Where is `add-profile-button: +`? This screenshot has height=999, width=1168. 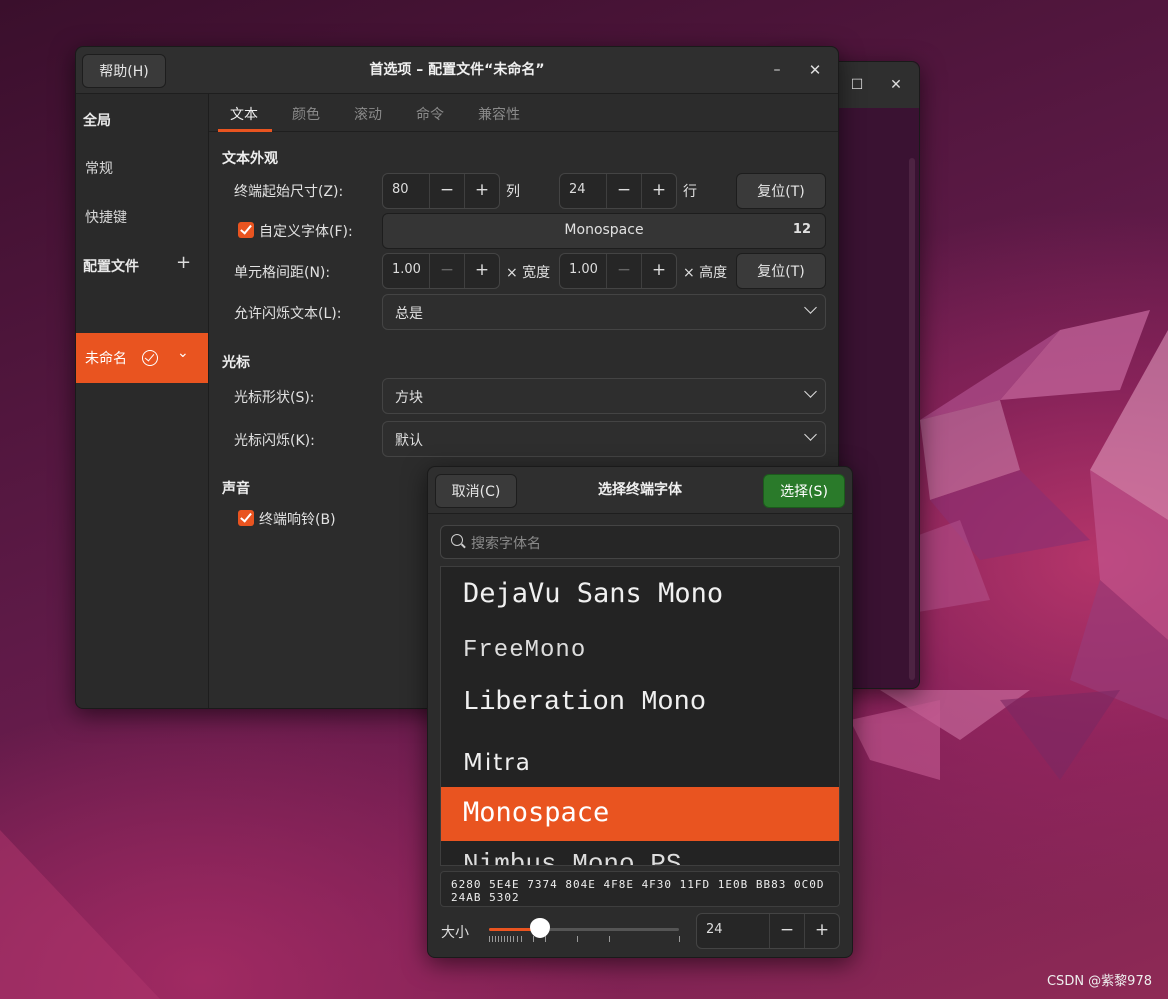
add-profile-button: + is located at coordinates (183, 262).